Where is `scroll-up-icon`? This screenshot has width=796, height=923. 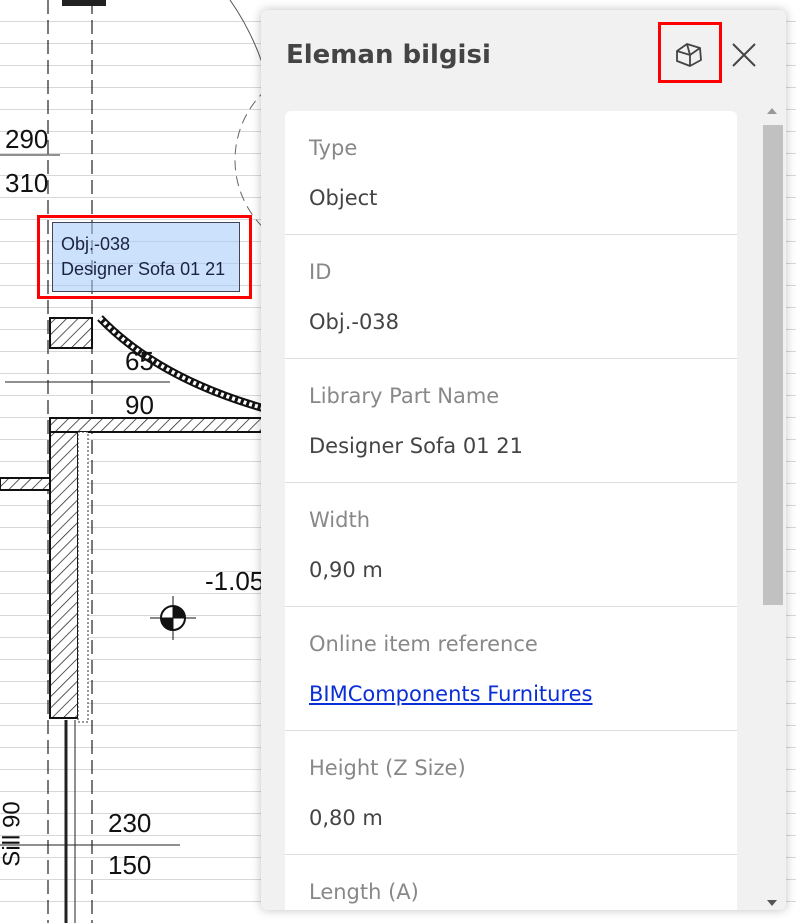
scroll-up-icon is located at coordinates (772, 111).